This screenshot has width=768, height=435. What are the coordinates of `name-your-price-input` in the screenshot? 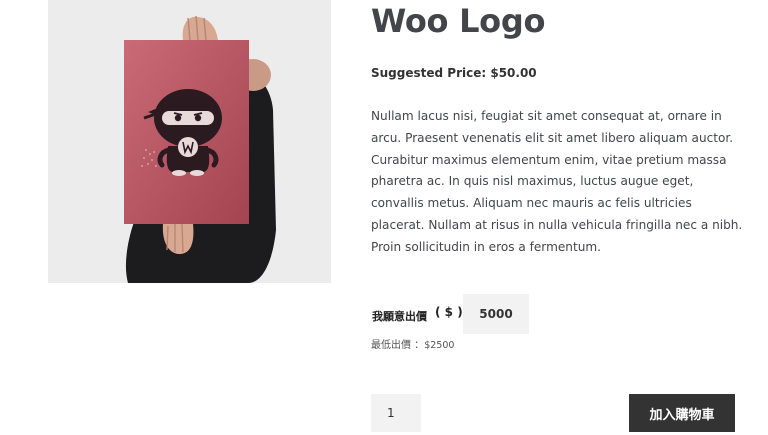 It's located at (496, 314).